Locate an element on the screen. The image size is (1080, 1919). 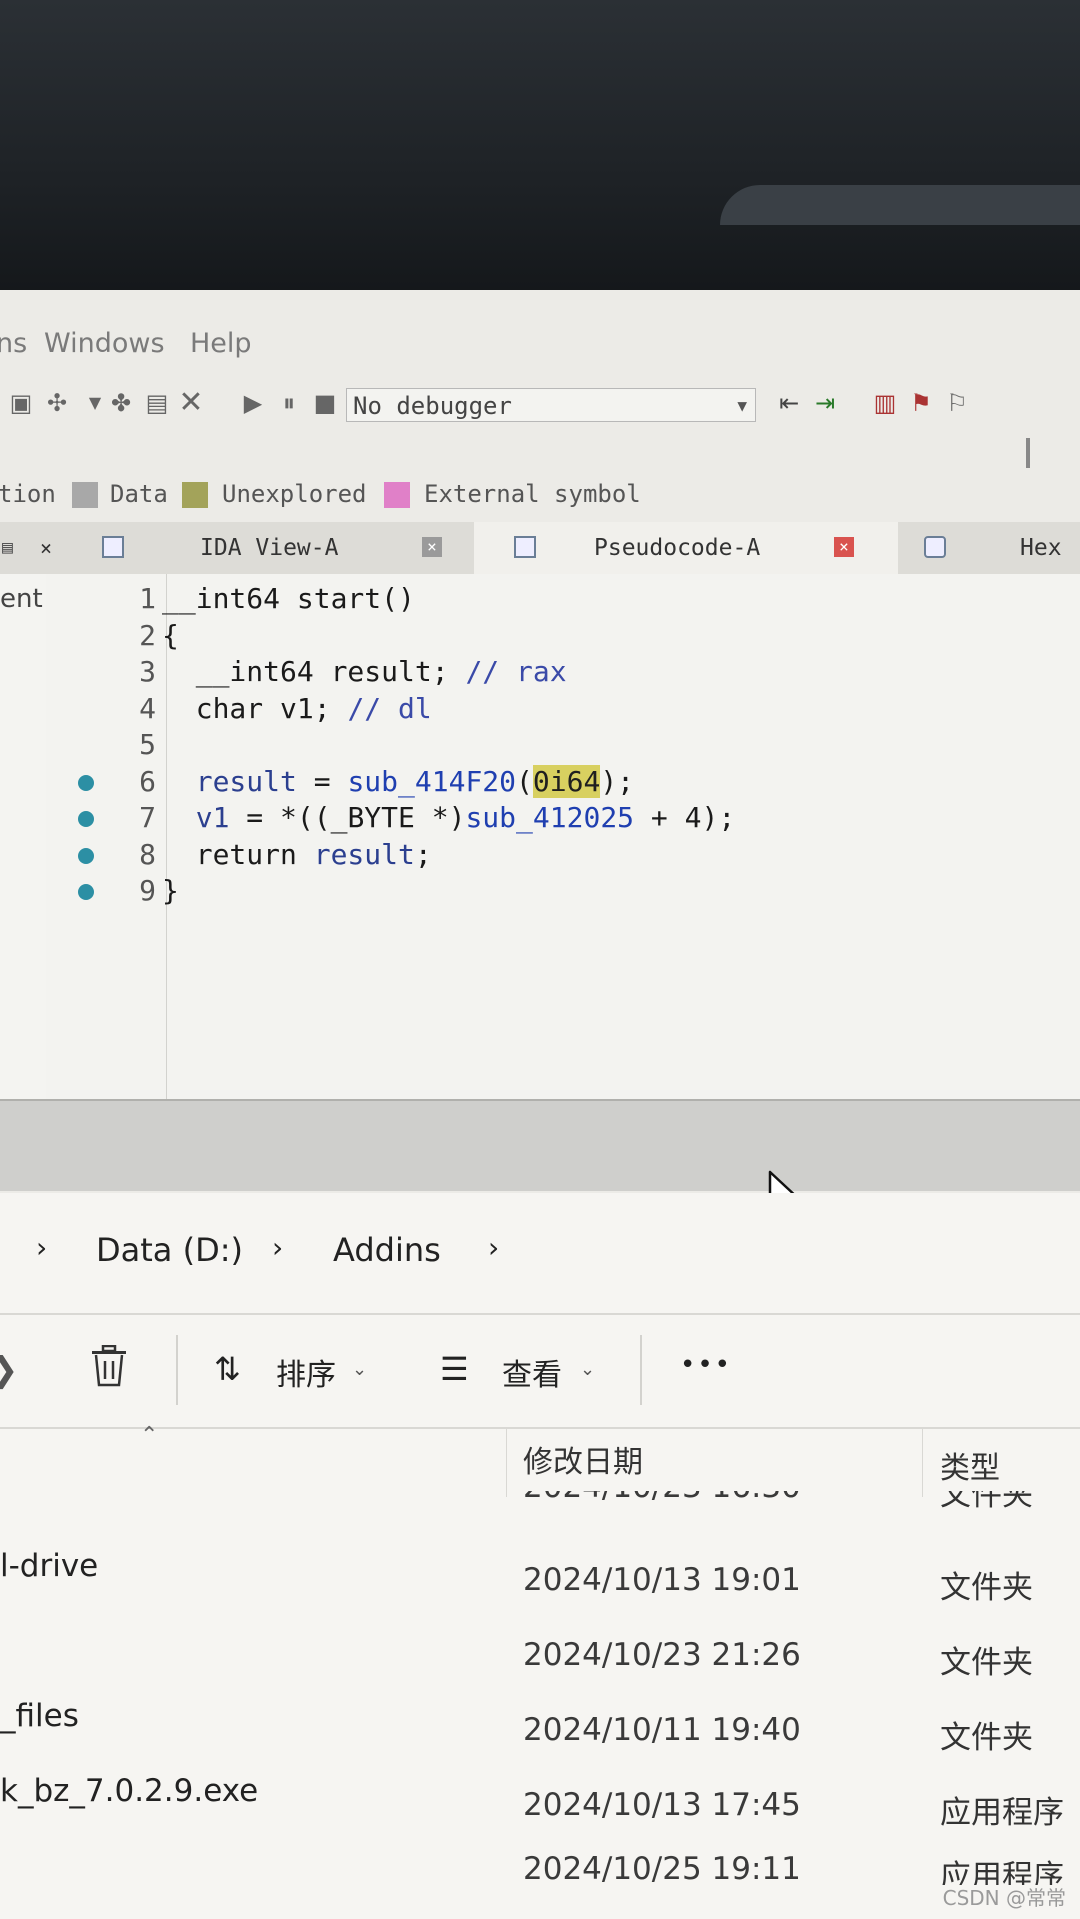
code-line: 6 result = sub_414F20(0i64); is located at coordinates (563, 782).